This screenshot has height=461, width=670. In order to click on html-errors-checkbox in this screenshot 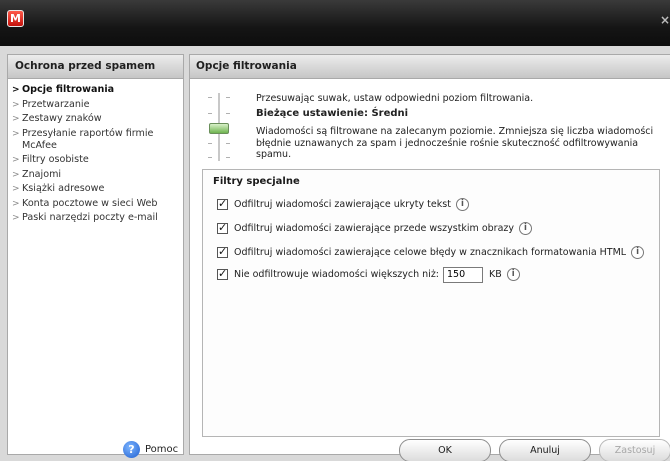, I will do `click(222, 251)`.